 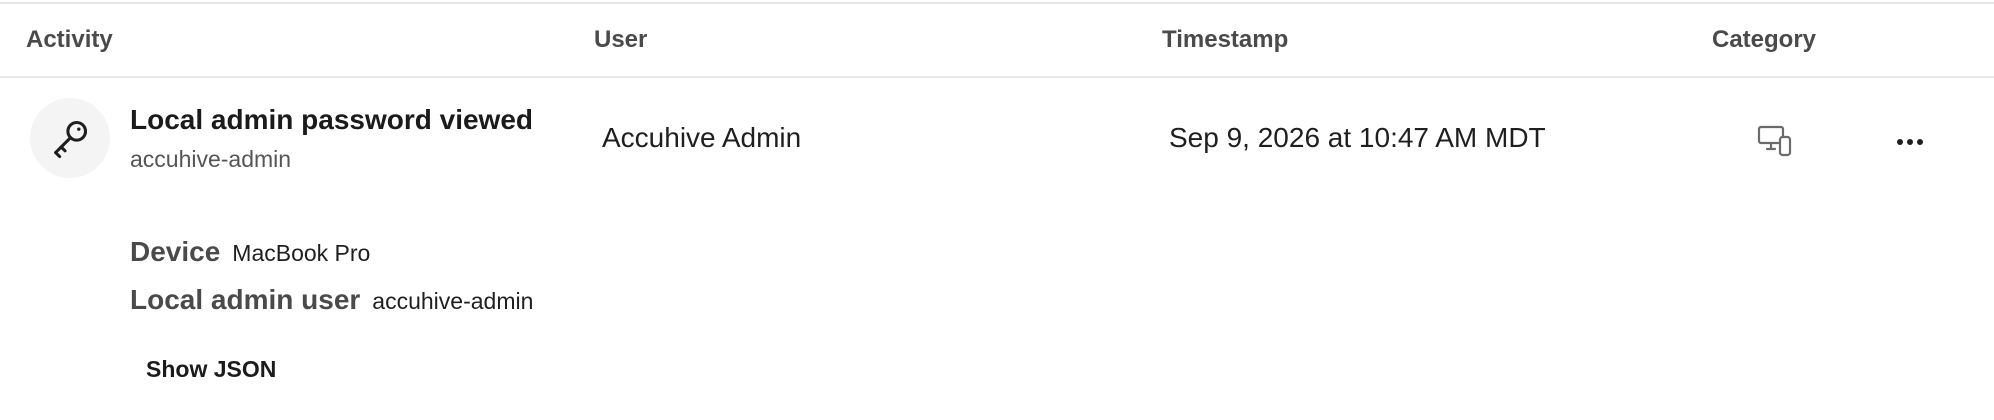 What do you see at coordinates (211, 159) in the screenshot?
I see `activity-subtitle: accuhive-admin` at bounding box center [211, 159].